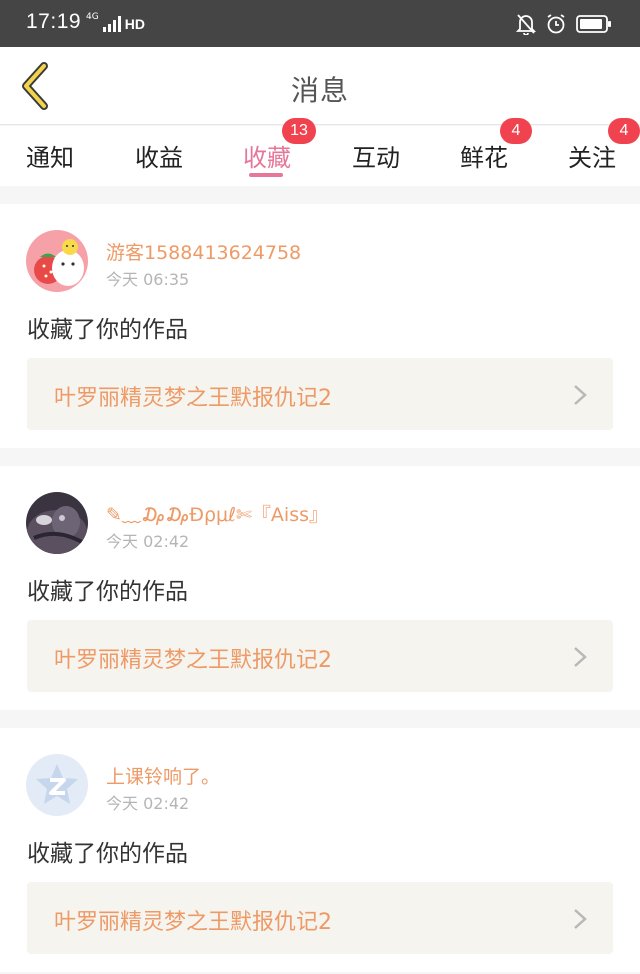  What do you see at coordinates (92, 17) in the screenshot?
I see `network-type-label: 4G` at bounding box center [92, 17].